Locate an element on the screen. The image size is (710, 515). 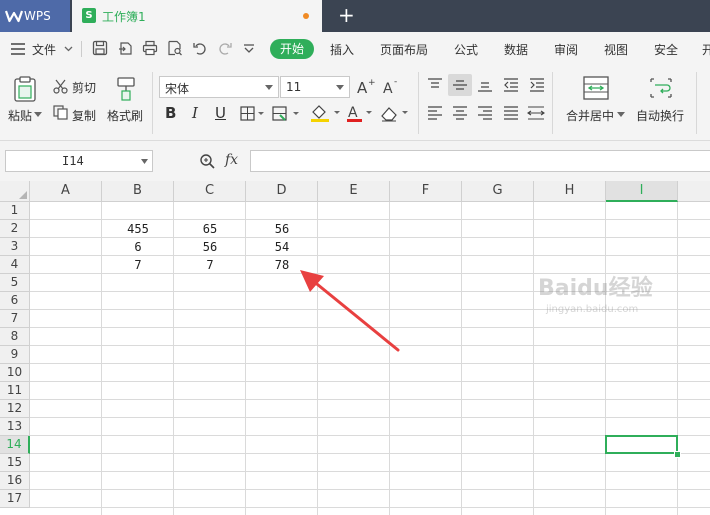
font-name-select: 宋体 is located at coordinates (219, 87).